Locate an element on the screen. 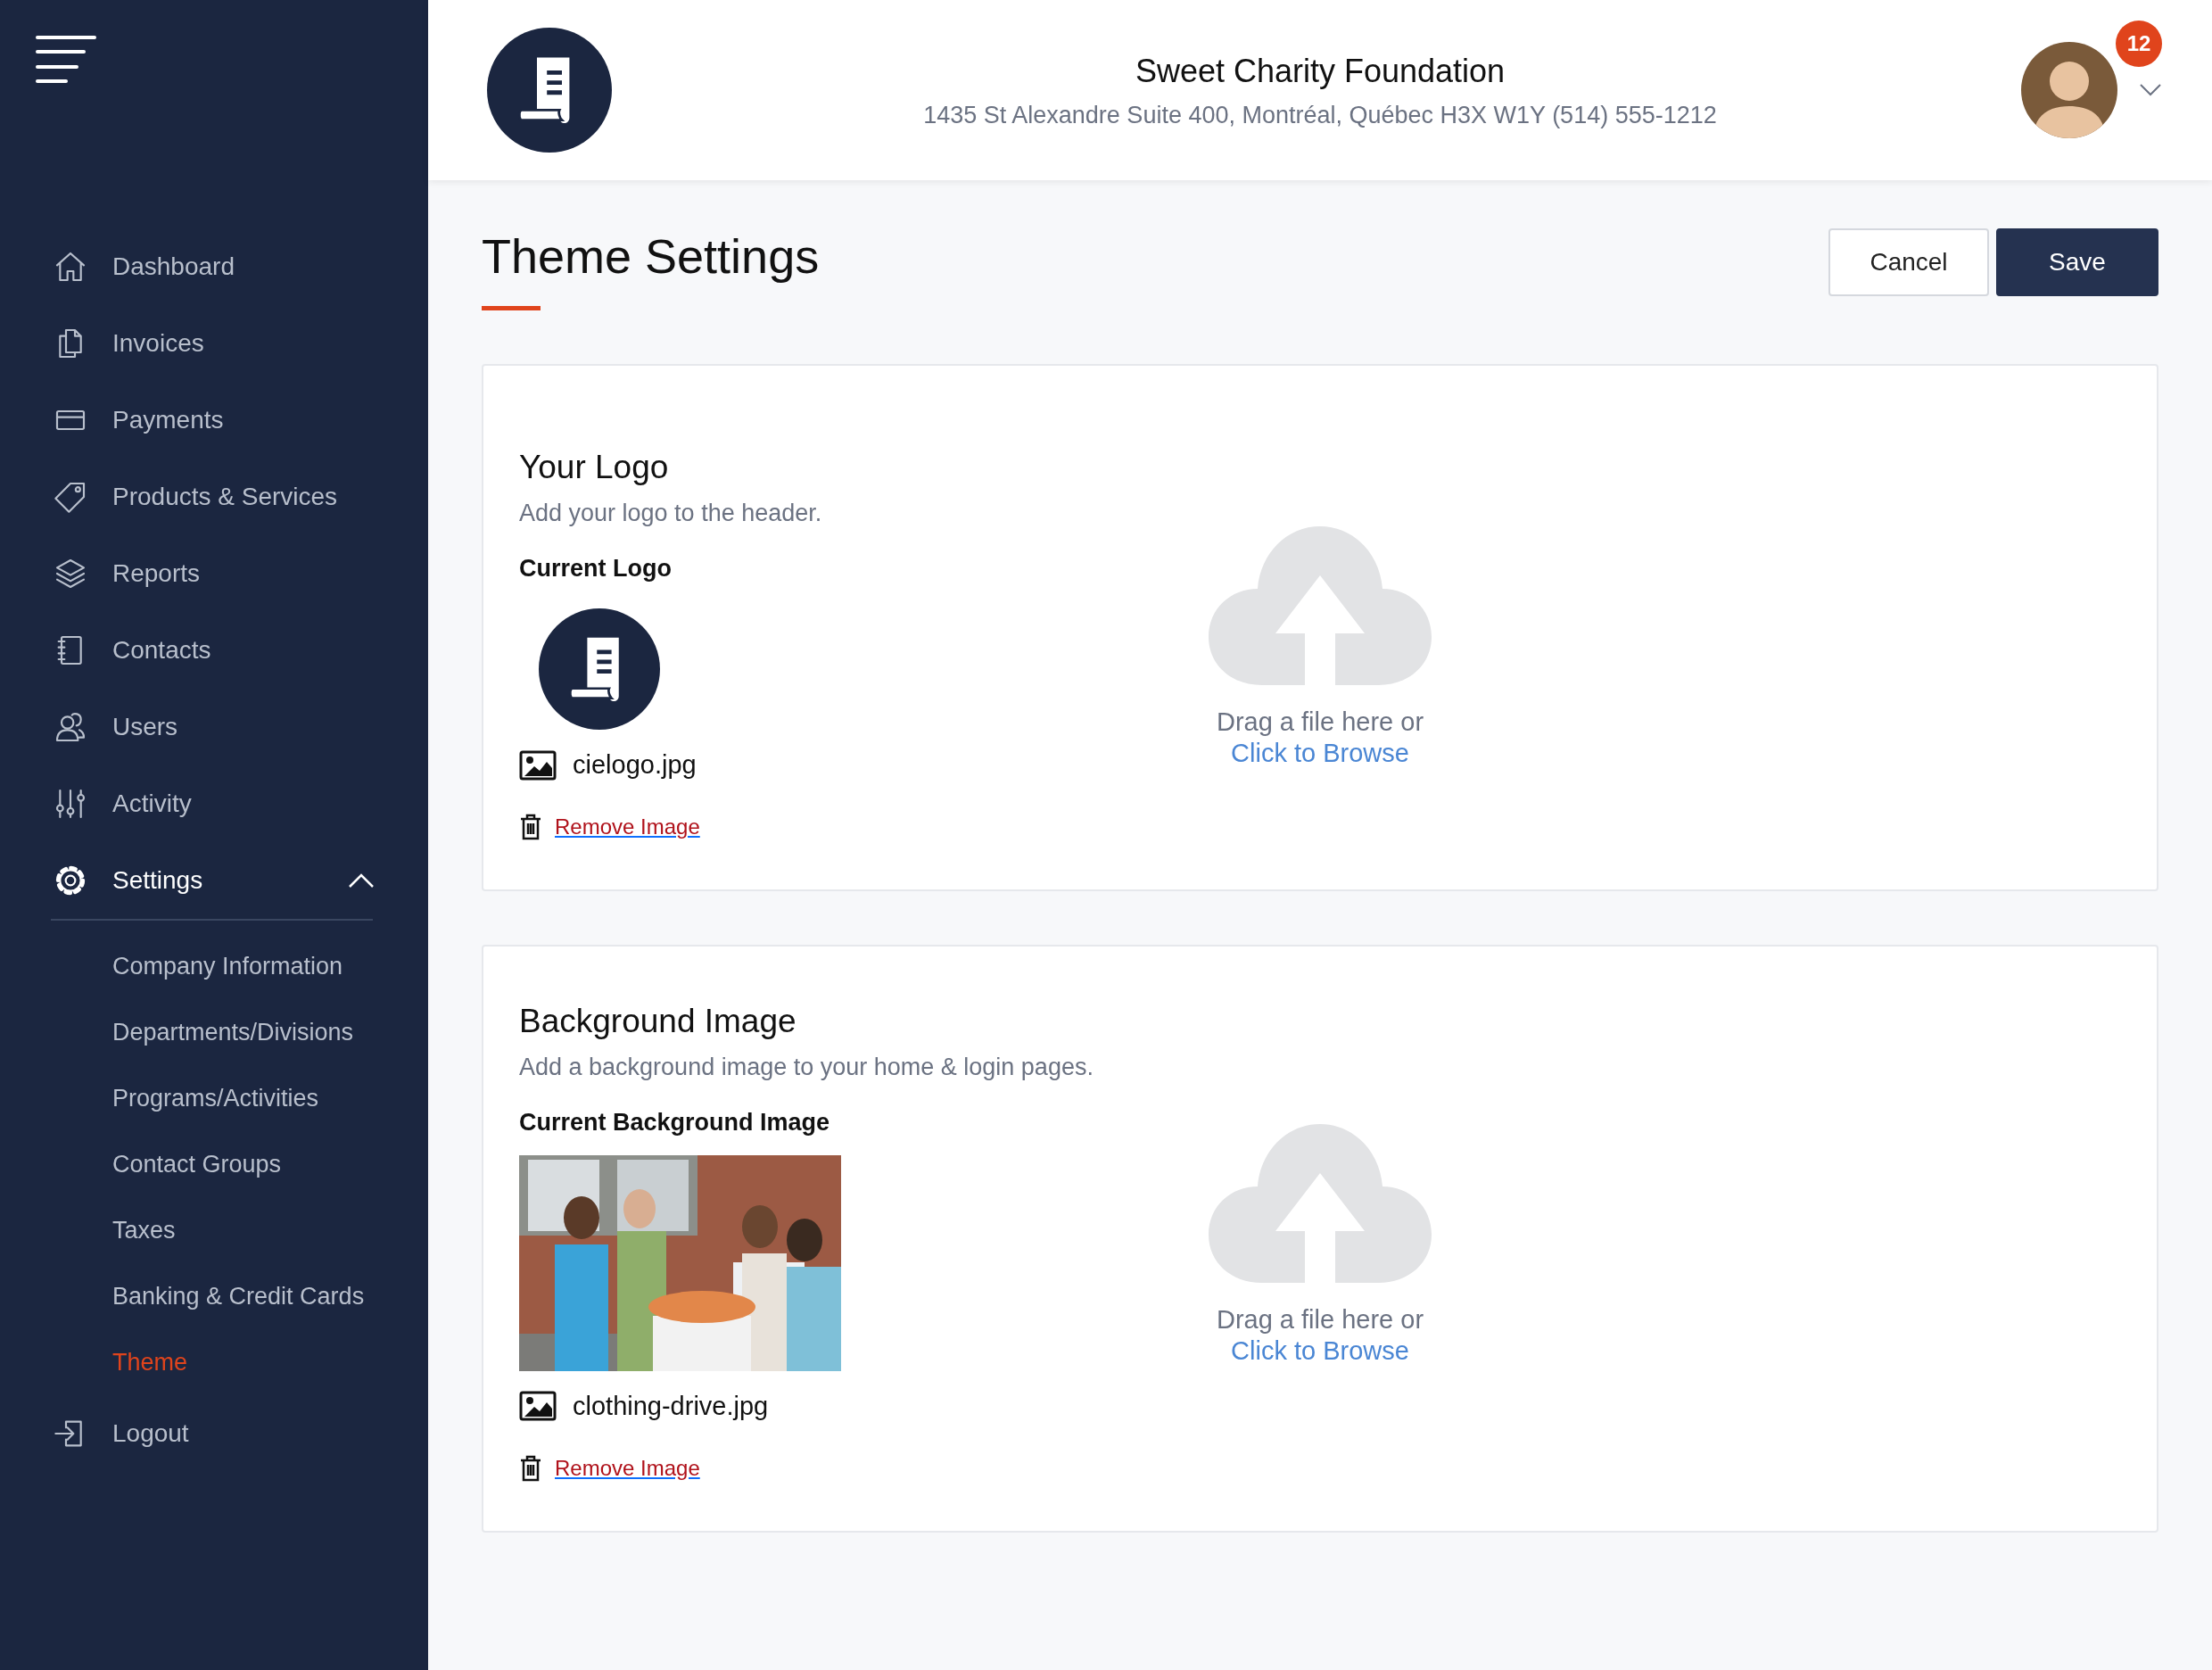  sidebar-item: Products & Services is located at coordinates (214, 497).